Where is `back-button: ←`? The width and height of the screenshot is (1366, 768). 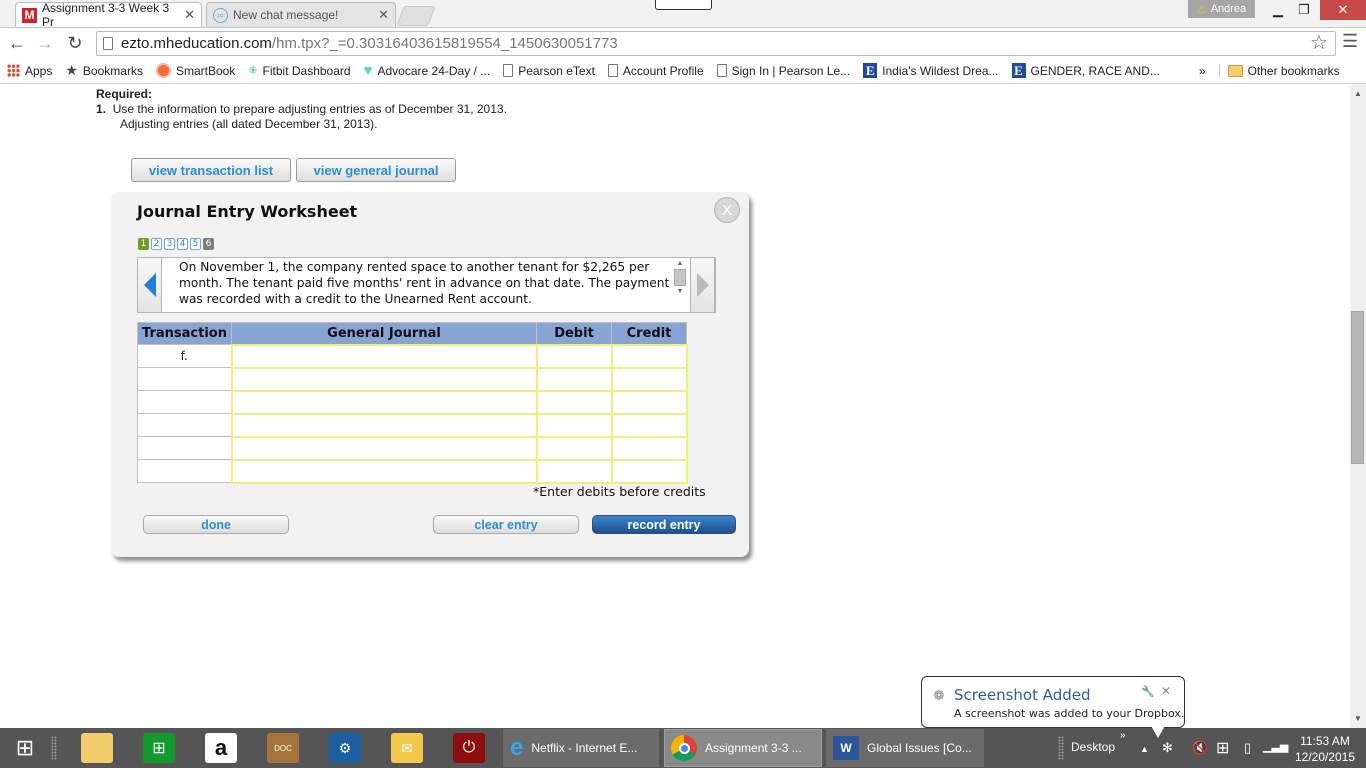
back-button: ← is located at coordinates (17, 43).